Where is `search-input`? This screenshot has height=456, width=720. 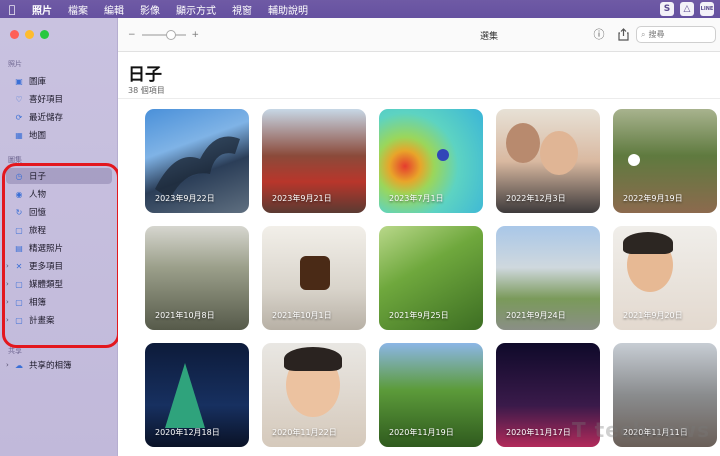 search-input is located at coordinates (676, 34).